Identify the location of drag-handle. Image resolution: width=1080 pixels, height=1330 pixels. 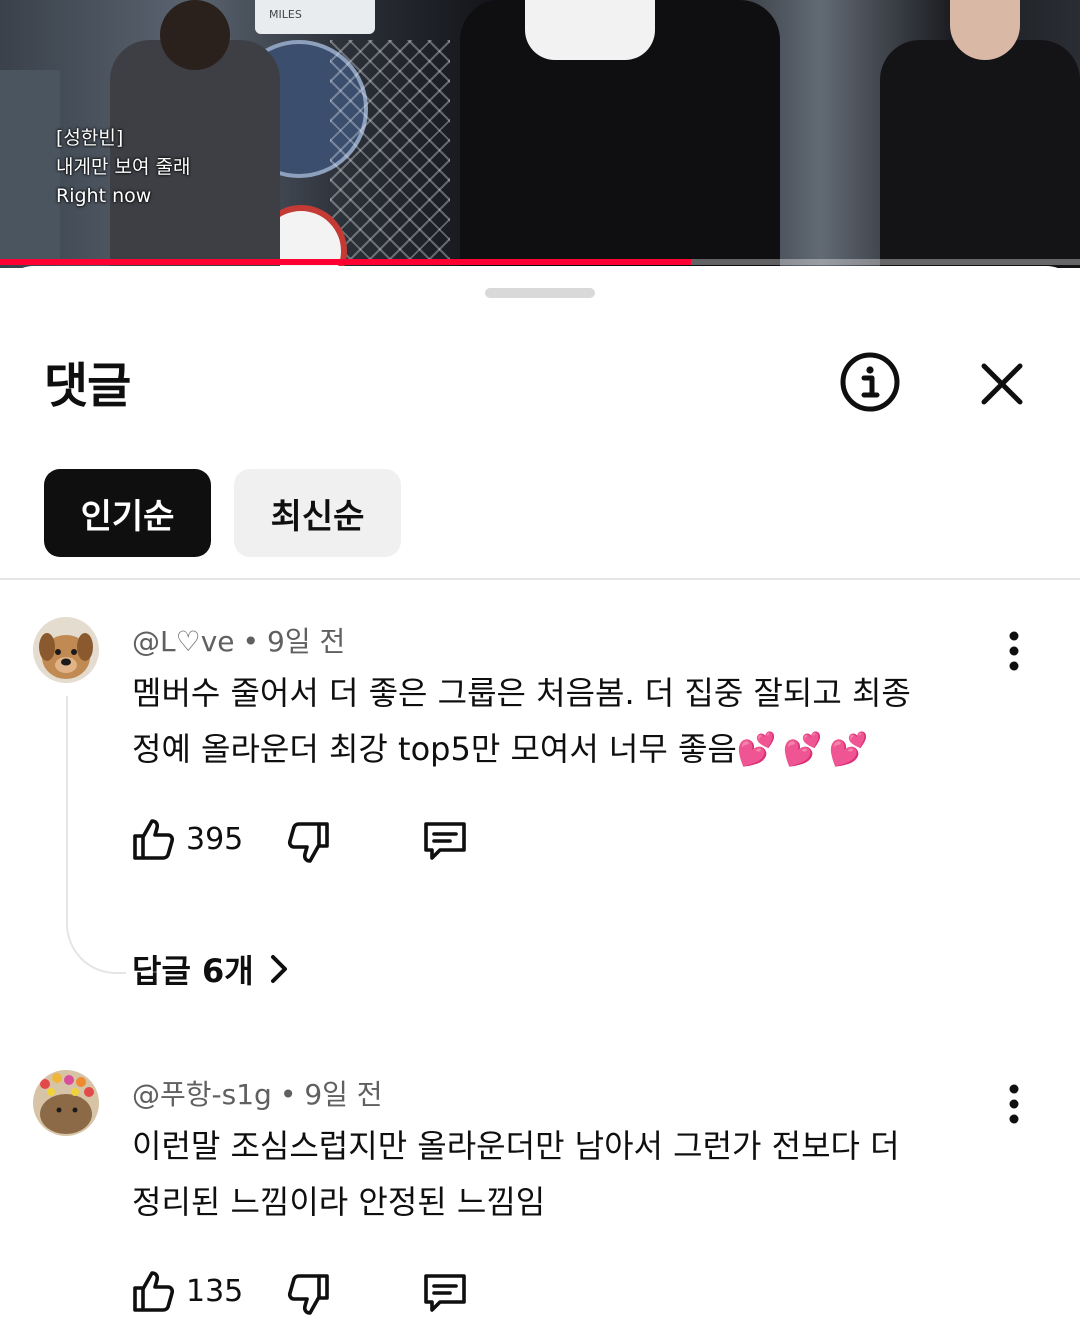
(540, 293).